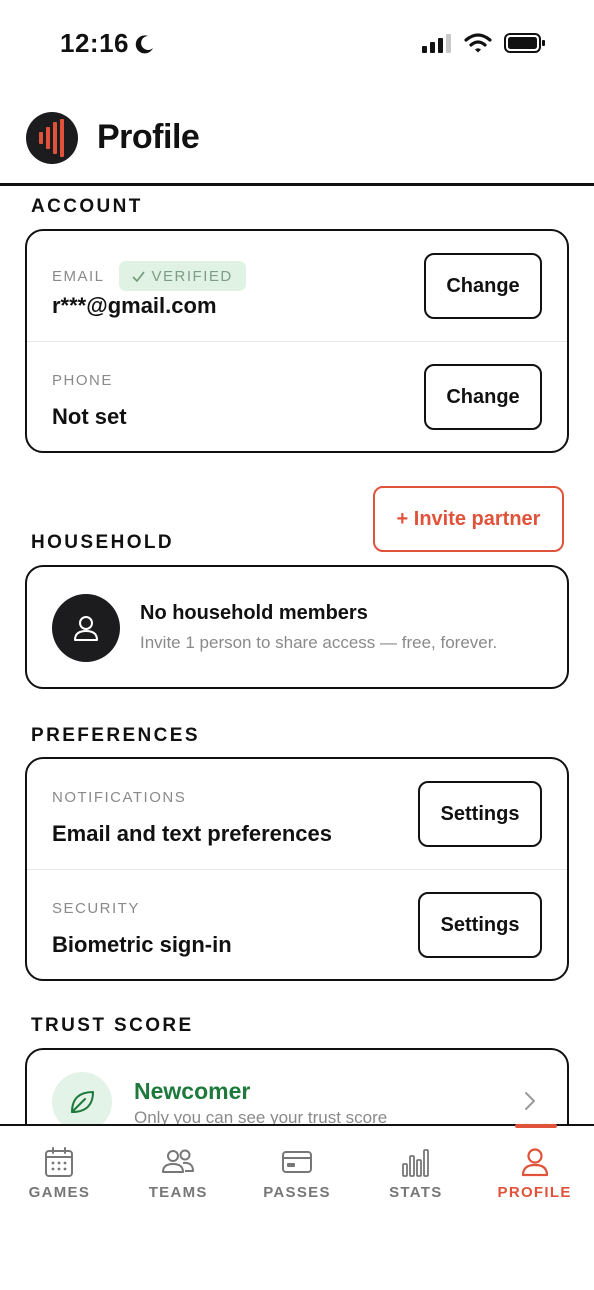 The height and width of the screenshot is (1290, 594). Describe the element at coordinates (296, 1162) in the screenshot. I see `card-icon` at that location.